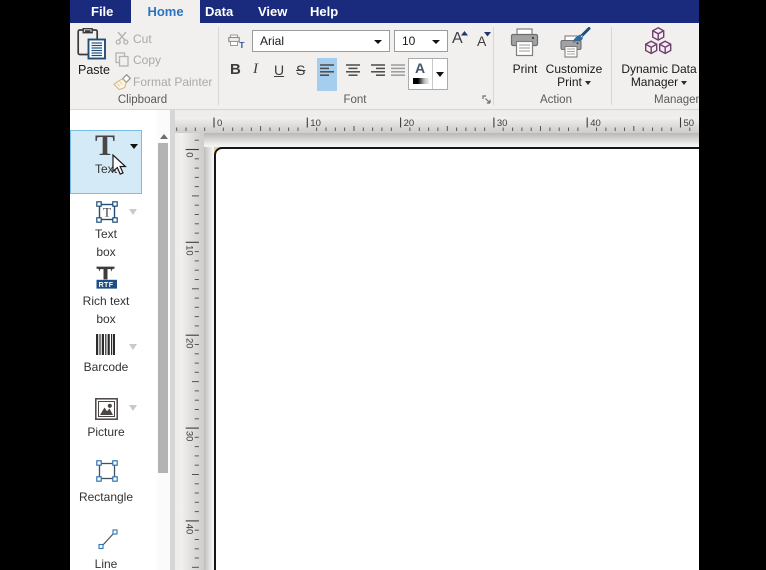  What do you see at coordinates (106, 285) in the screenshot?
I see `svg-text: RTF` at bounding box center [106, 285].